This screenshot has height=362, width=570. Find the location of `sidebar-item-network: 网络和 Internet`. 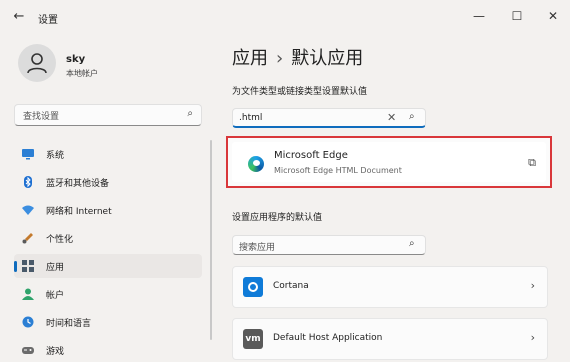

sidebar-item-network: 网络和 Internet is located at coordinates (108, 210).